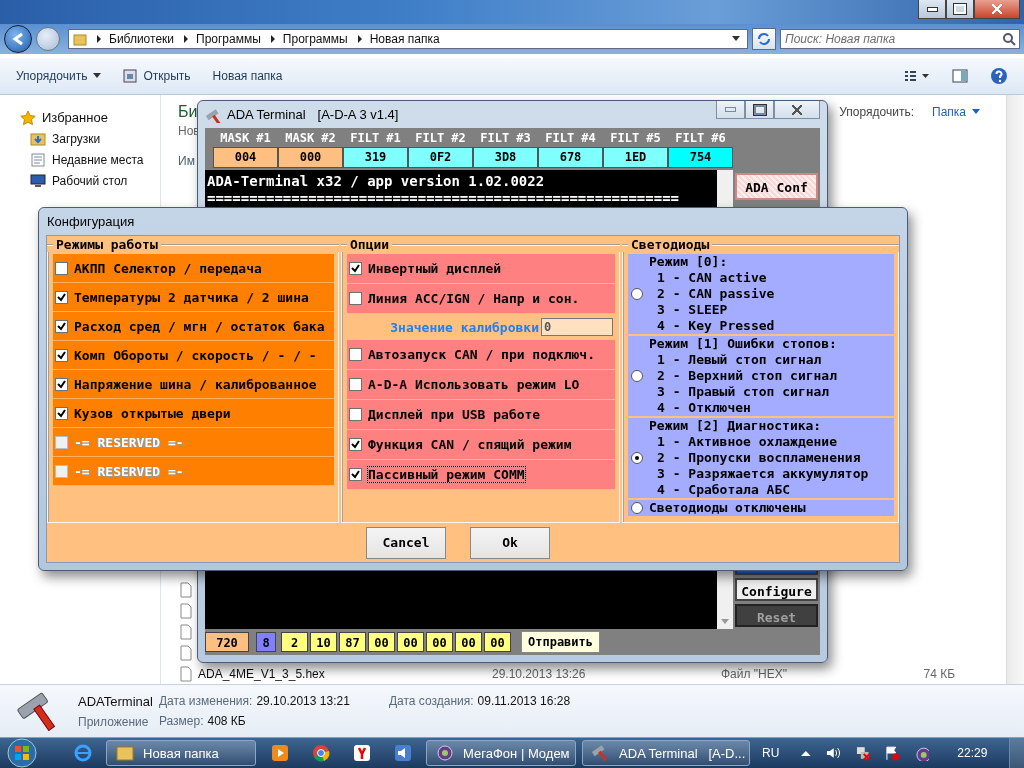 The image size is (1024, 768). I want to click on window-subtitle: [A-D-A 3 v1.4], so click(358, 114).